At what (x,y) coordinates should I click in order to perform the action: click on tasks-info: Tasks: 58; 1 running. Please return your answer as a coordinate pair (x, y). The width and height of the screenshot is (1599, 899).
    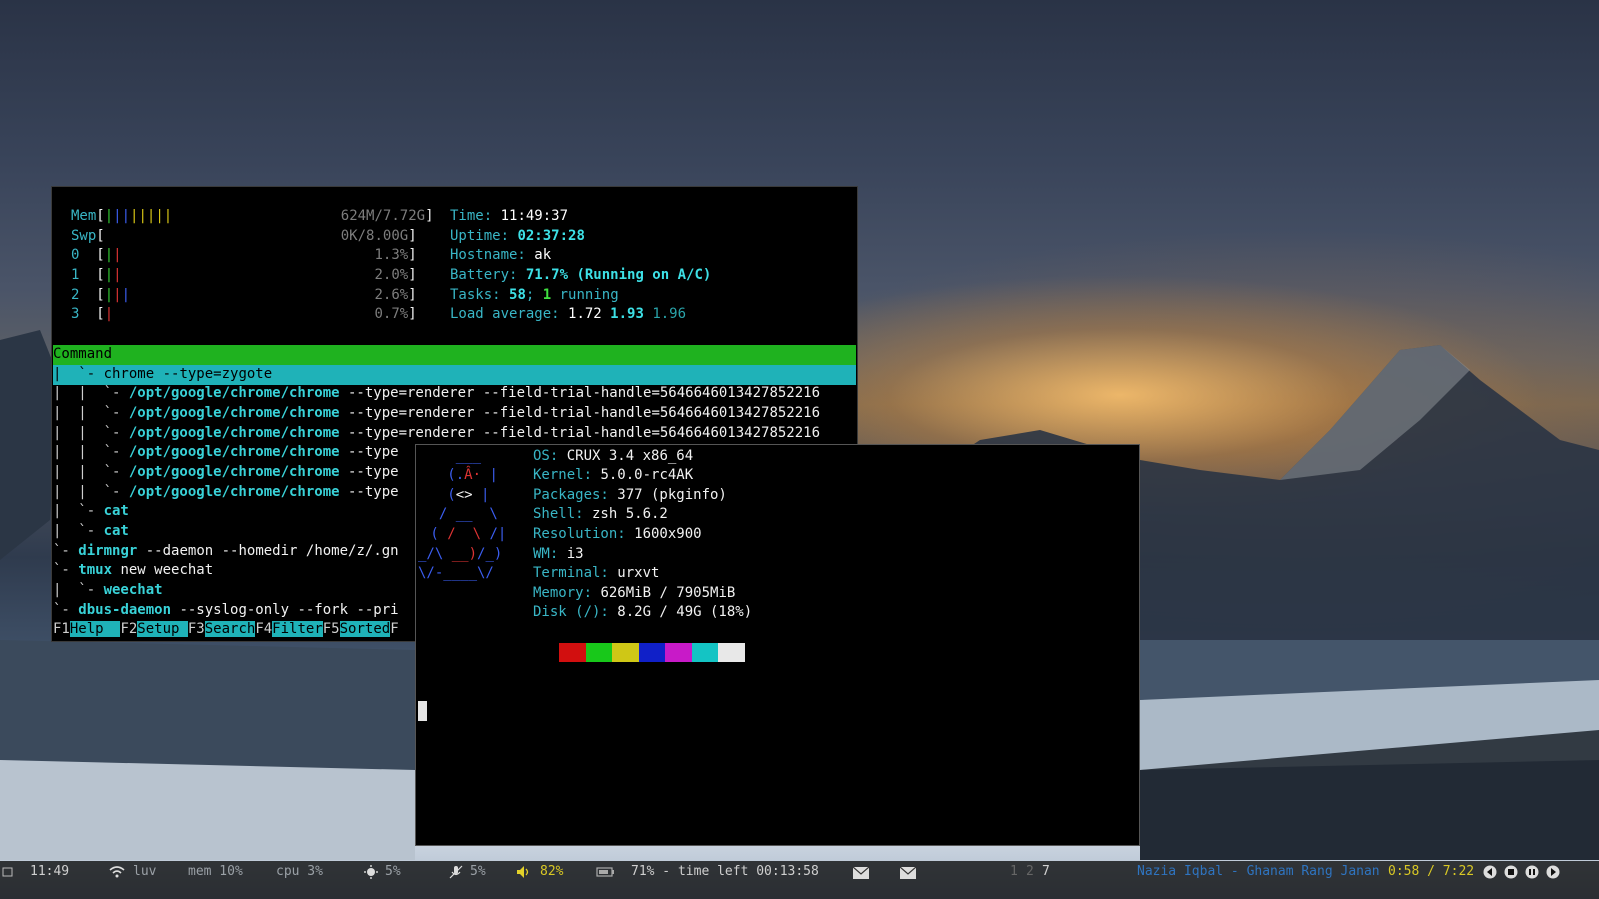
    Looking at the image, I should click on (534, 295).